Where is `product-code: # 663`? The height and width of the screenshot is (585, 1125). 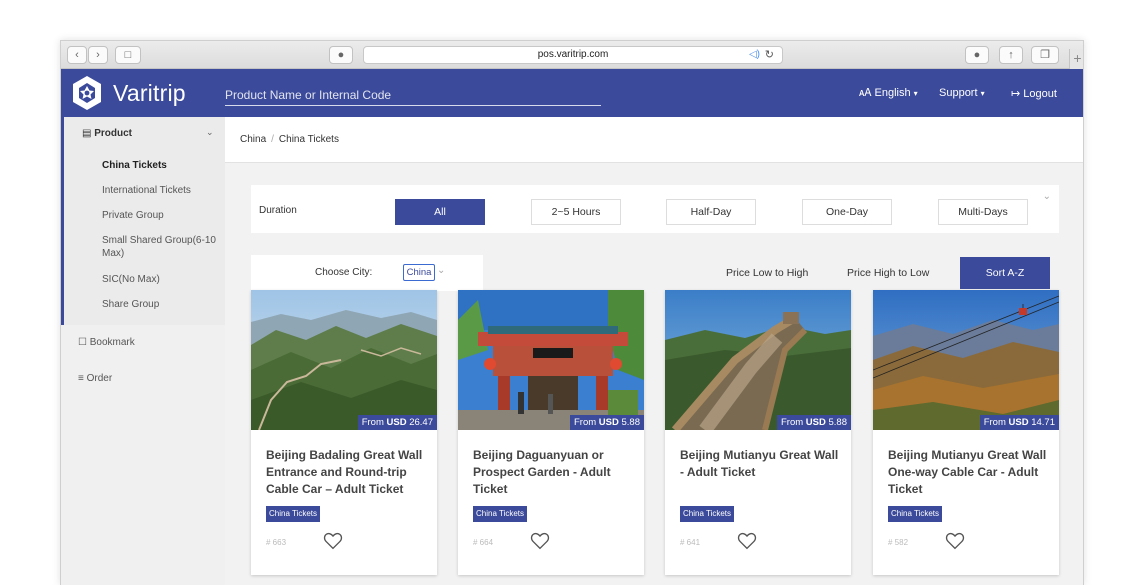
product-code: # 663 is located at coordinates (276, 542).